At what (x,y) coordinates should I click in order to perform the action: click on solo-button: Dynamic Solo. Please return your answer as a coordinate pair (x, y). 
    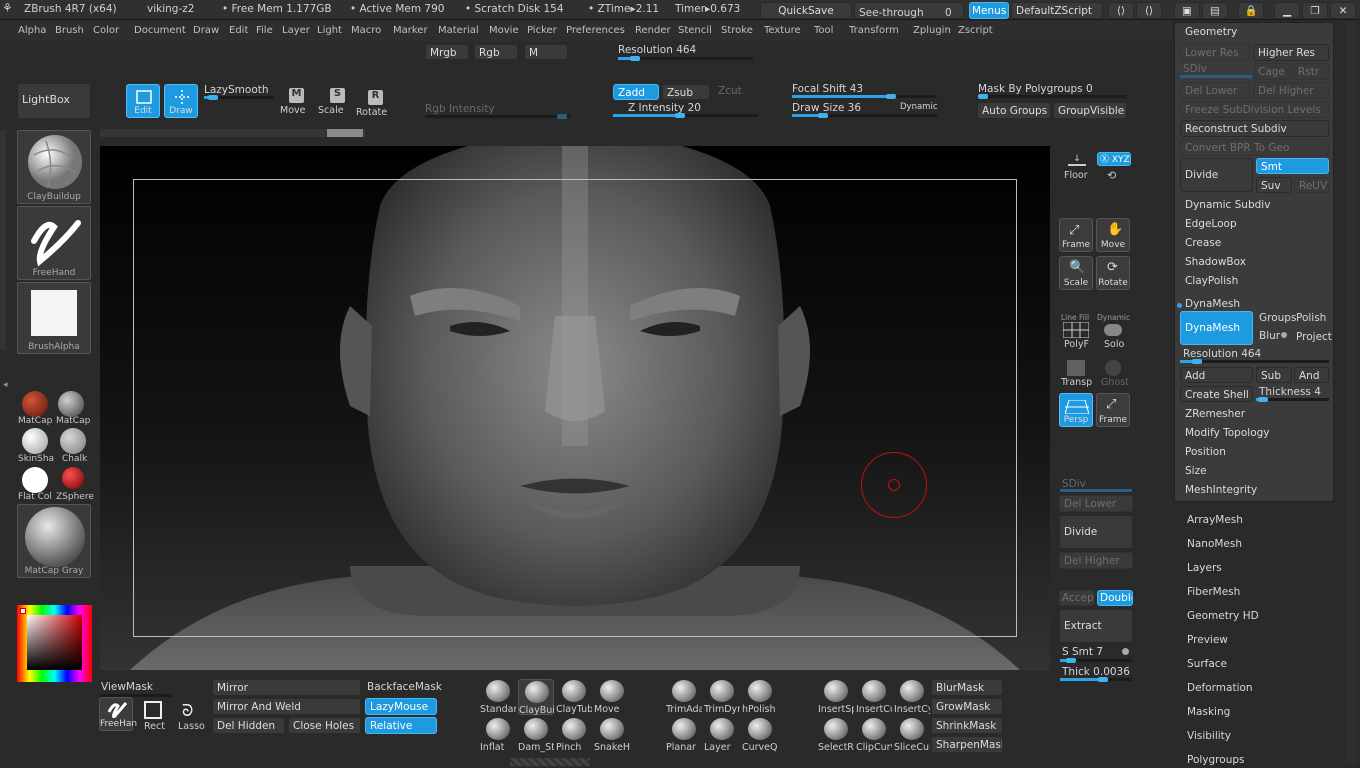
    Looking at the image, I should click on (1113, 331).